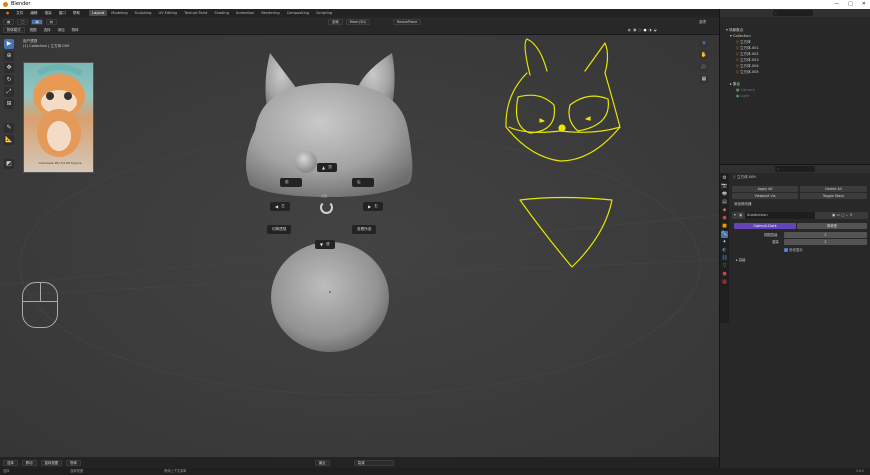 This screenshot has height=475, width=870. What do you see at coordinates (650, 30) in the screenshot?
I see `shading-material-icon: ◑` at bounding box center [650, 30].